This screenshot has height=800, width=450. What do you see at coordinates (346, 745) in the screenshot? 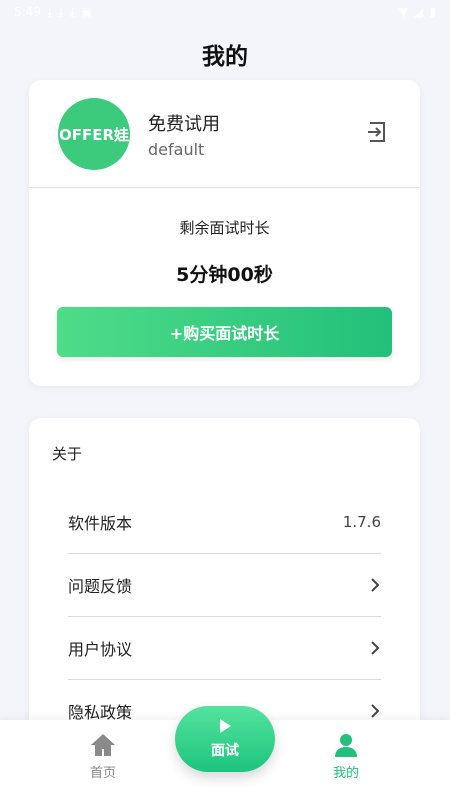
I see `user-icon` at bounding box center [346, 745].